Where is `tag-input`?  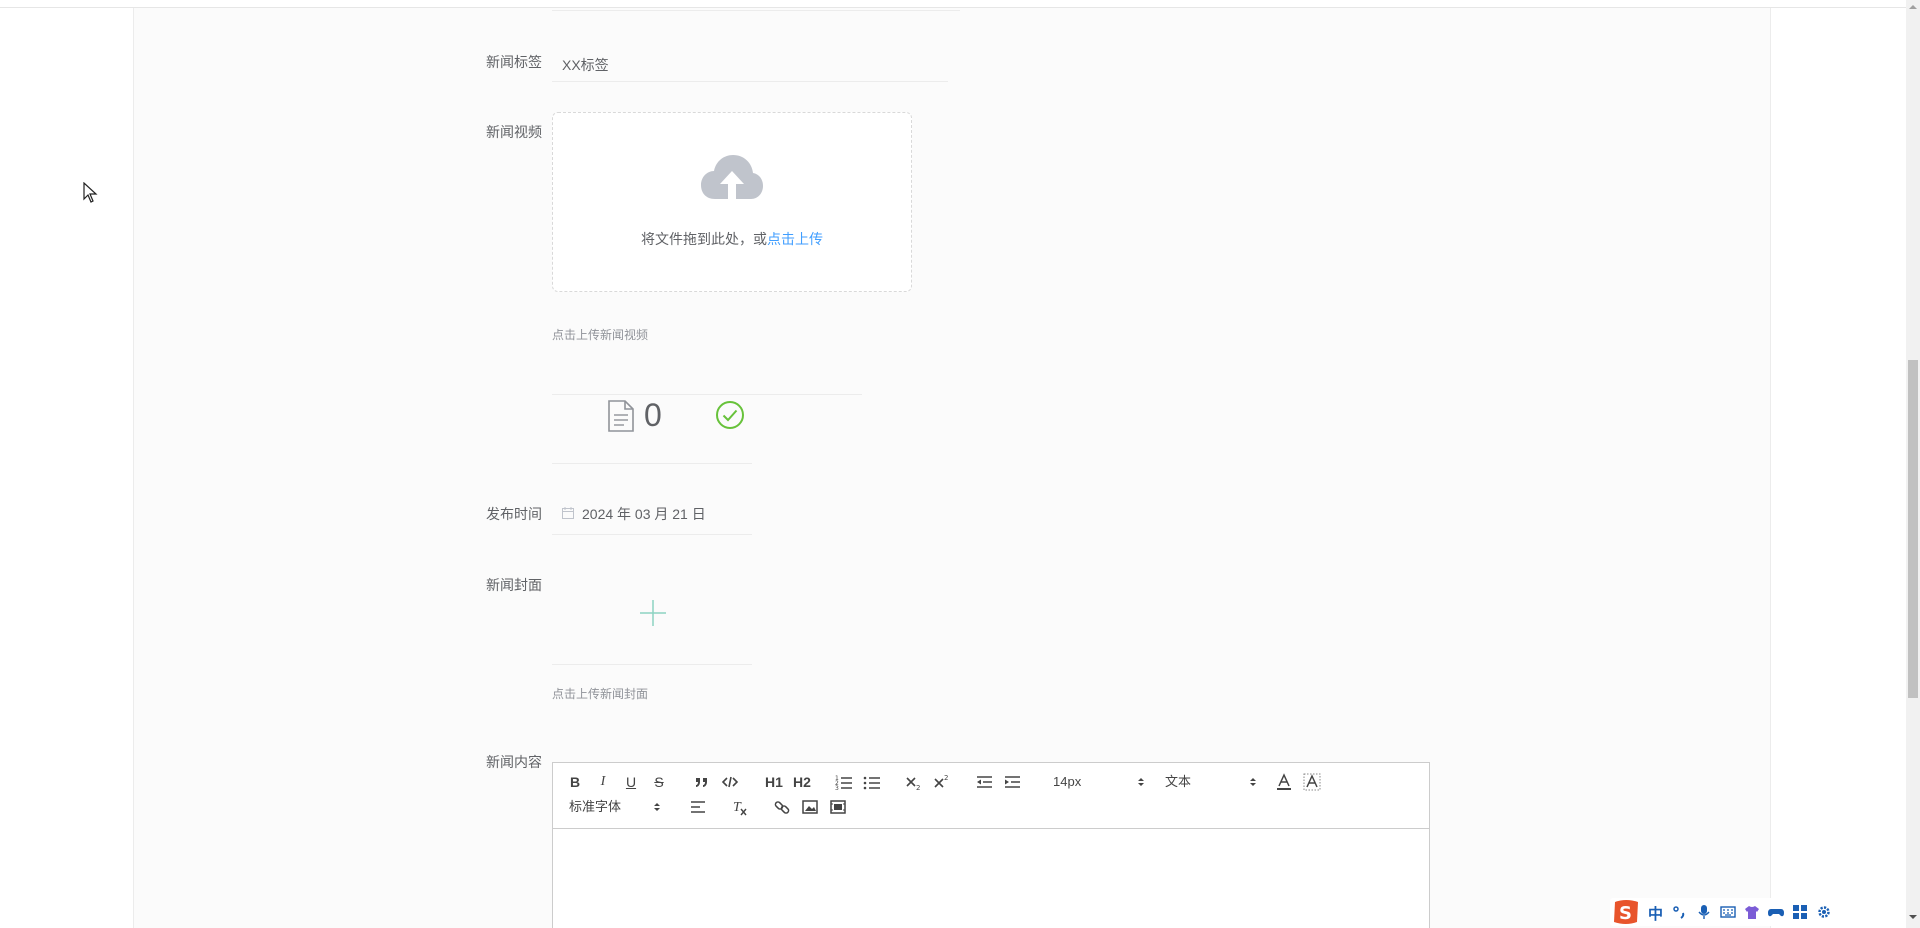 tag-input is located at coordinates (750, 65).